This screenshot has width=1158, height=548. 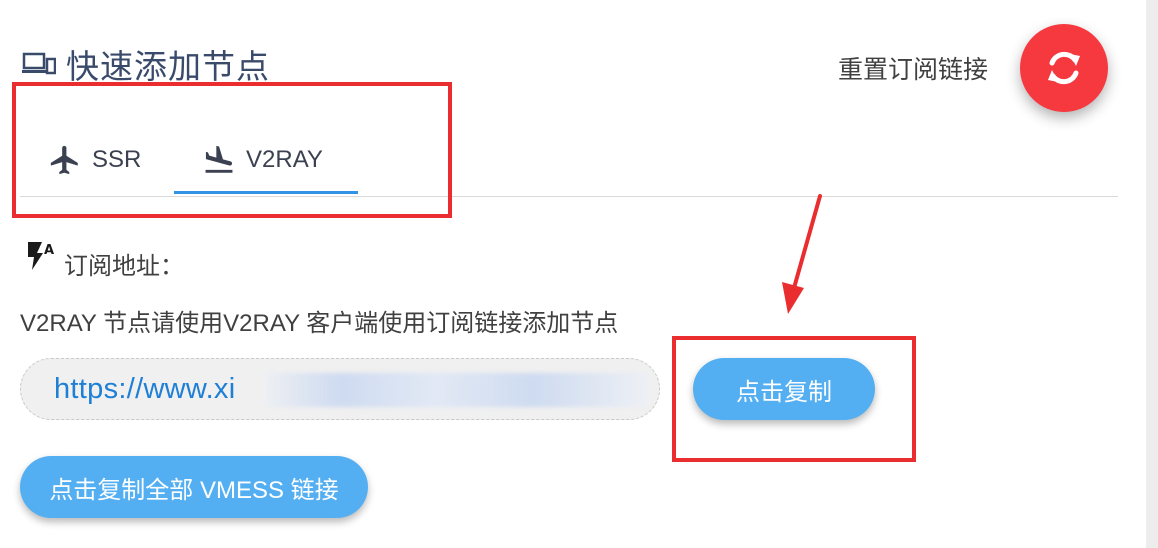 What do you see at coordinates (49, 250) in the screenshot?
I see `svg-text: A` at bounding box center [49, 250].